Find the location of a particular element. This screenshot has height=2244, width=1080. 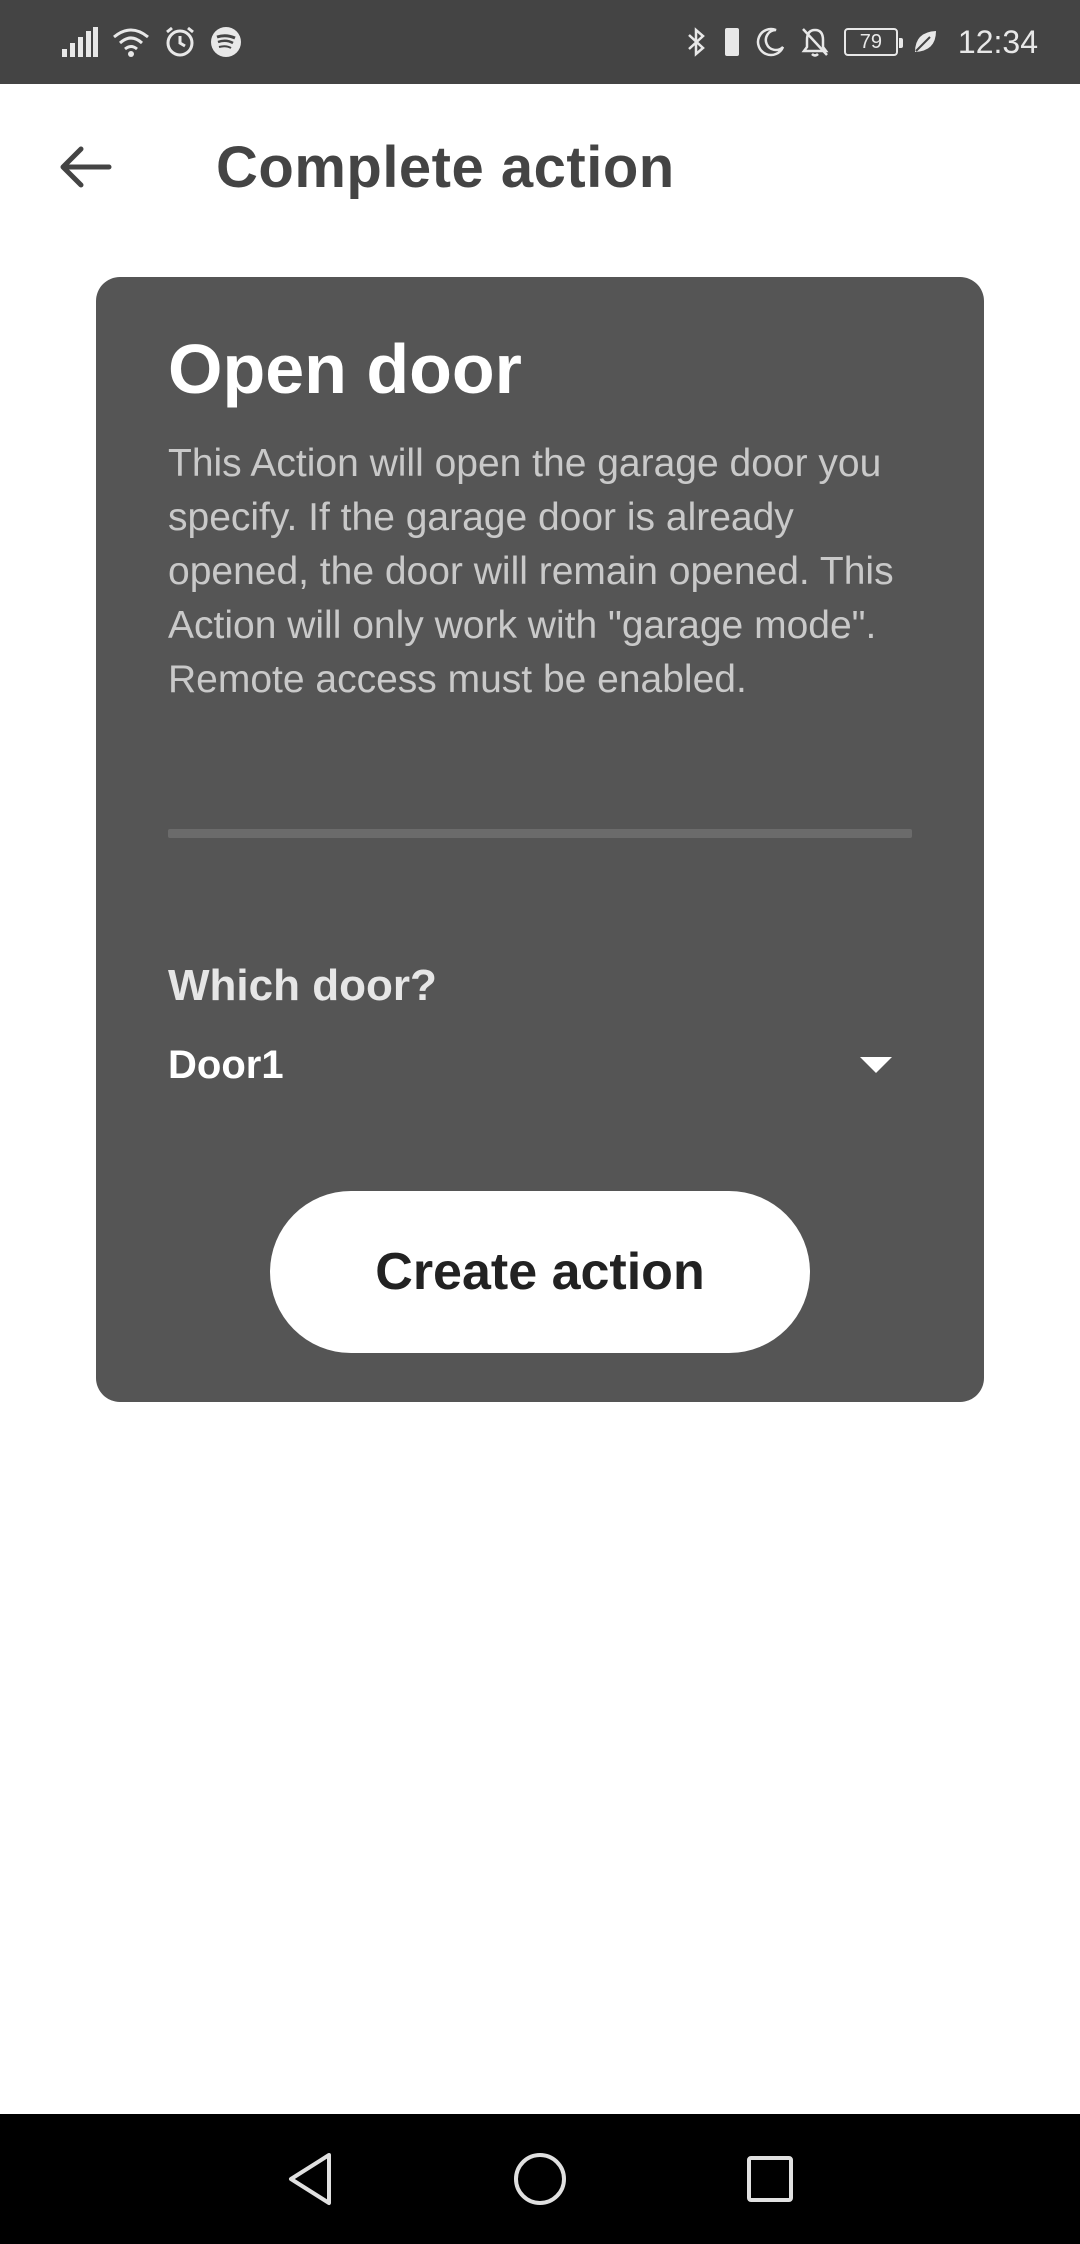

caret-down-icon is located at coordinates (876, 1065).